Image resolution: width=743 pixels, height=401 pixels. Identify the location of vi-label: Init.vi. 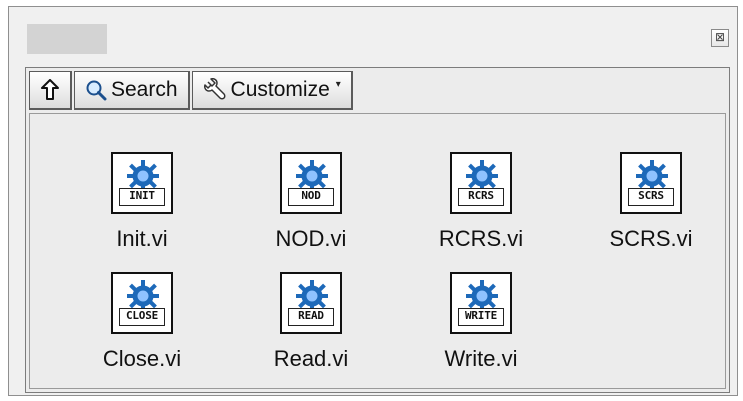
(142, 238).